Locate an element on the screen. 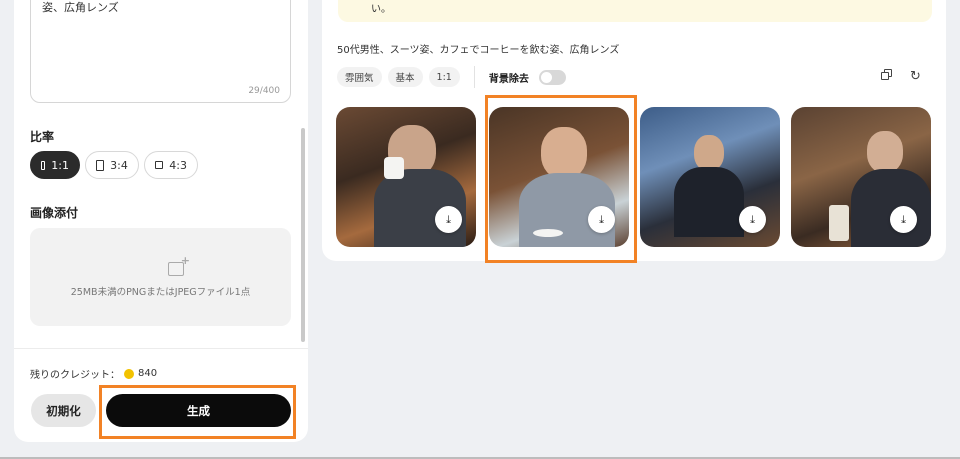  prompt-text: 姿、広角レンズ is located at coordinates (80, 7).